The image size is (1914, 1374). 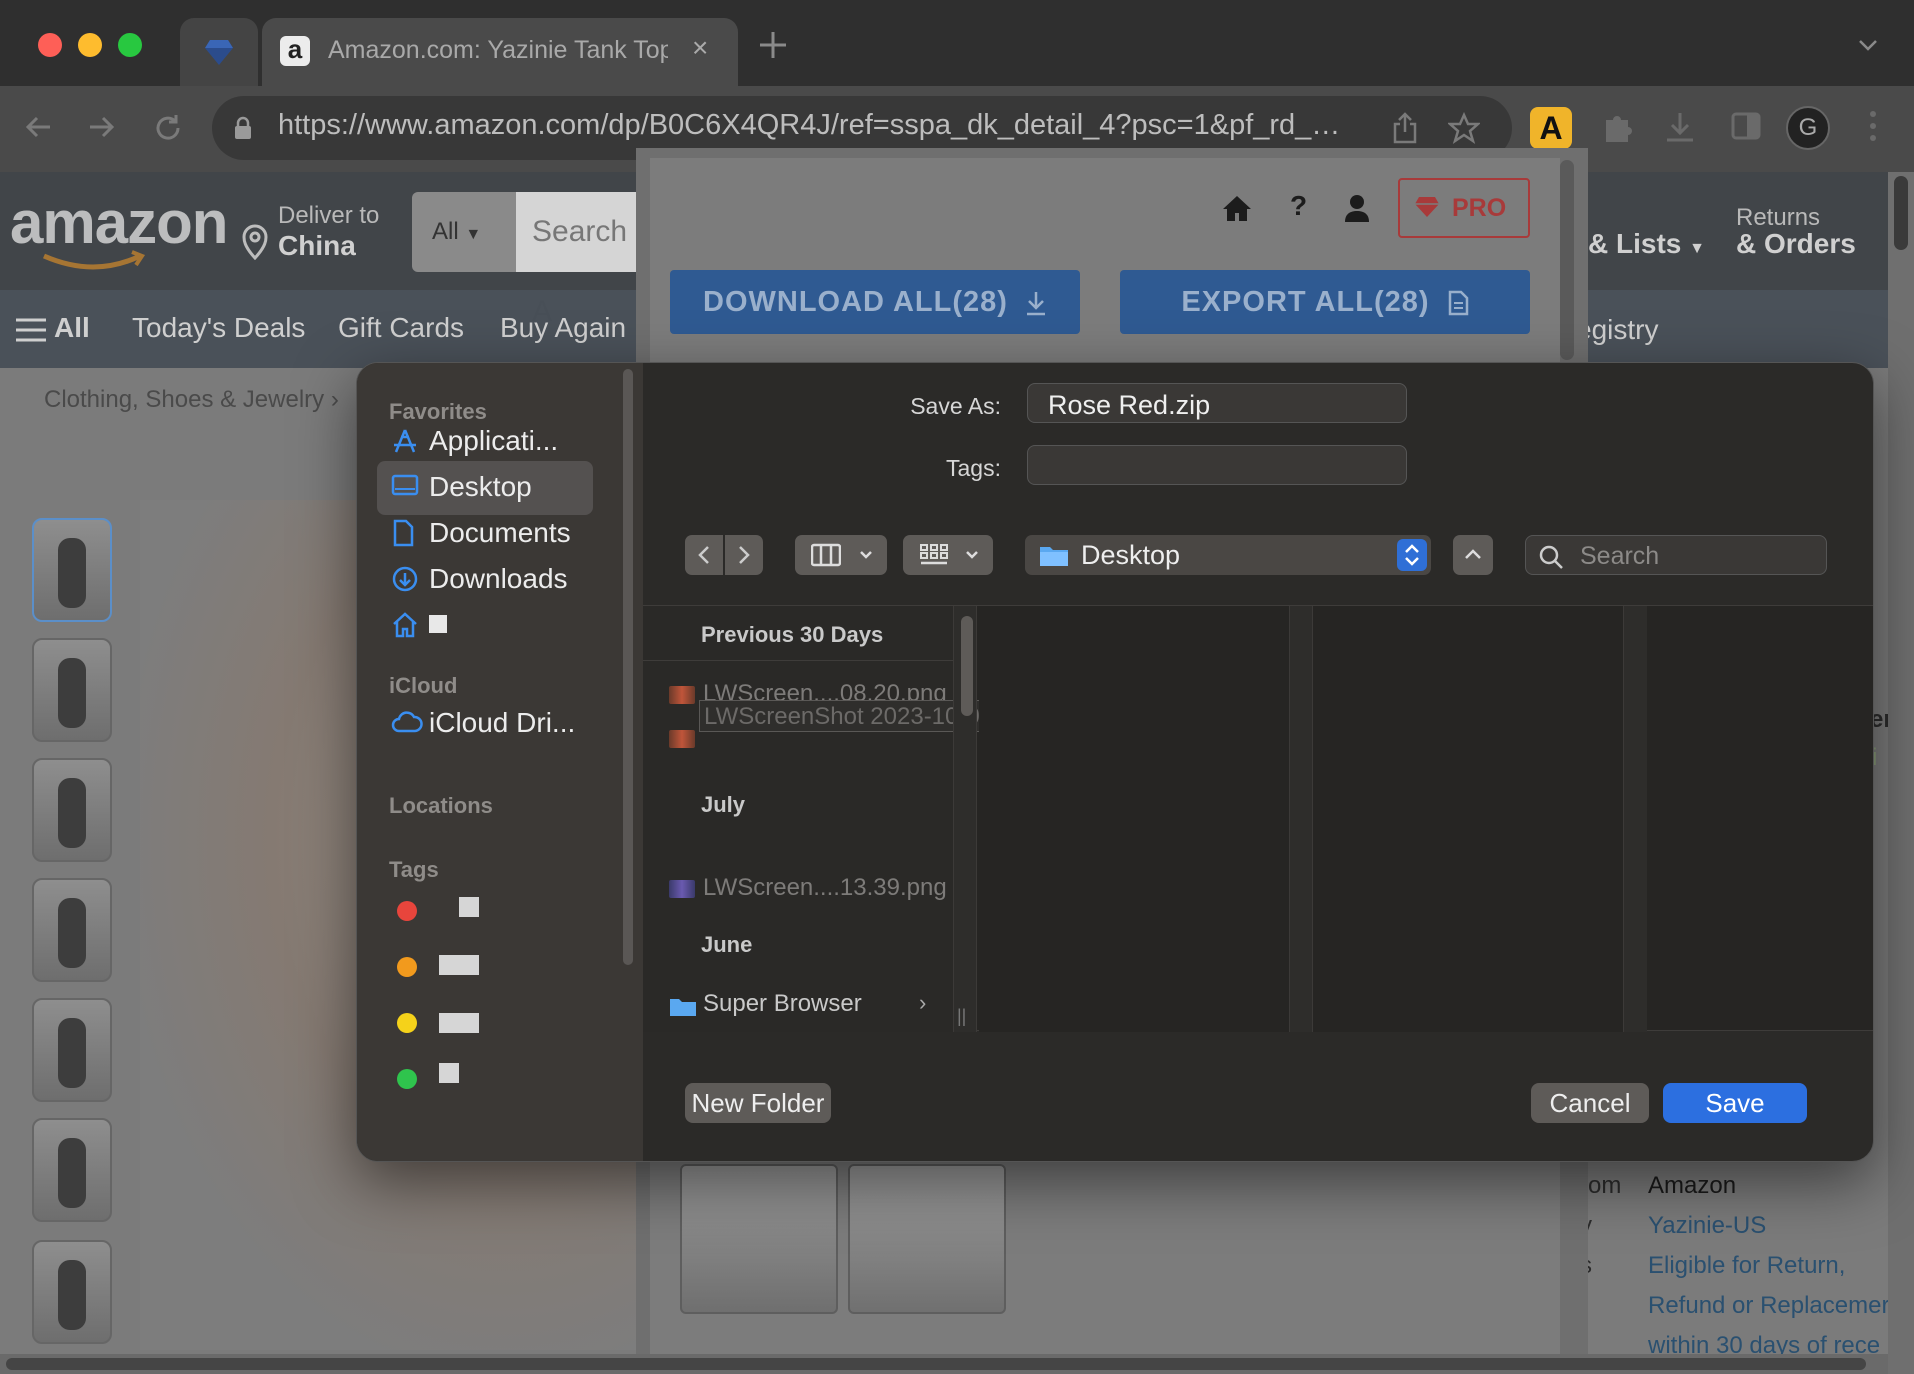 I want to click on profile-avatar: G, so click(x=1808, y=128).